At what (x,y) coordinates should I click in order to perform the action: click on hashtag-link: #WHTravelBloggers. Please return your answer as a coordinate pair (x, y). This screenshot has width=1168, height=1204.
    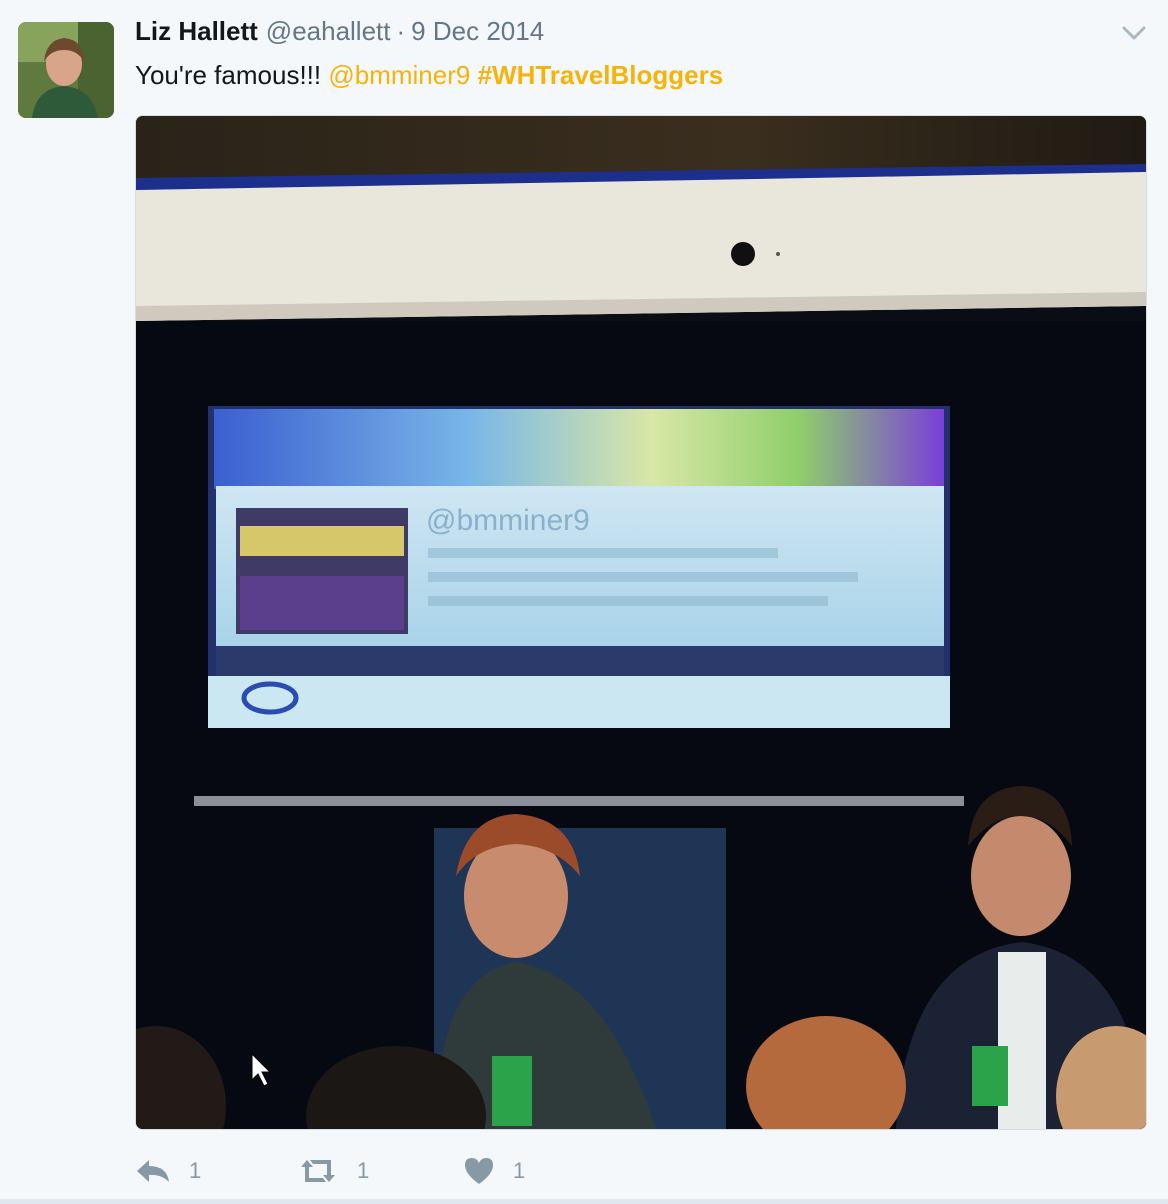
    Looking at the image, I should click on (601, 75).